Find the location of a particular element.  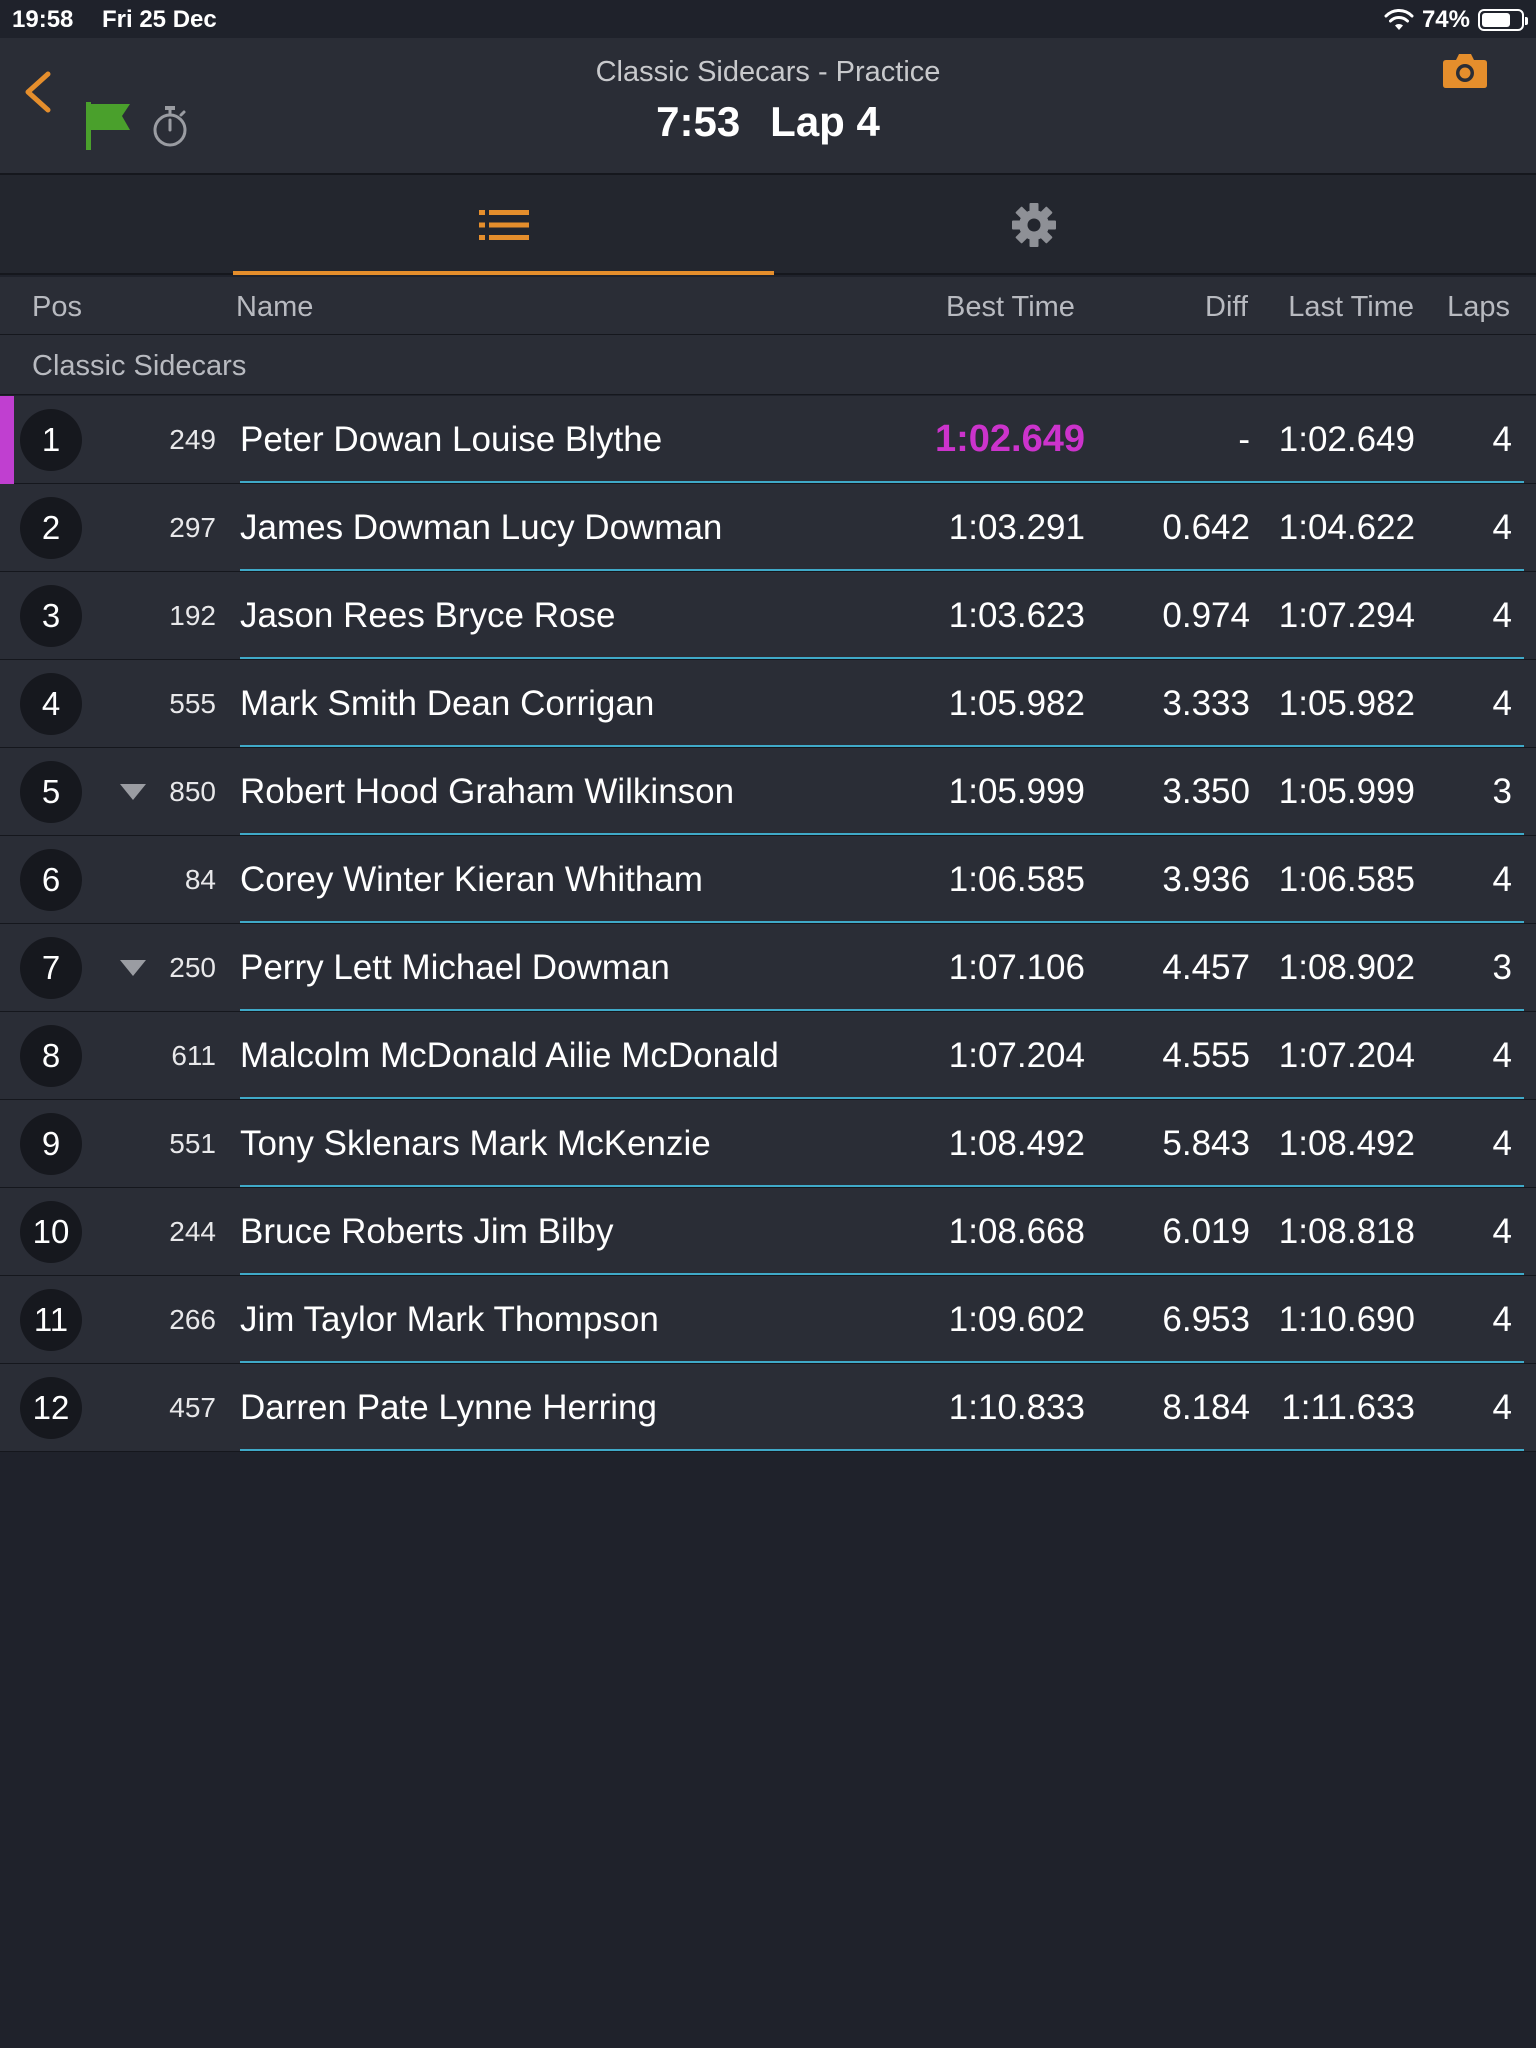

session-title: Classic Sidecars - Practice is located at coordinates (768, 72).